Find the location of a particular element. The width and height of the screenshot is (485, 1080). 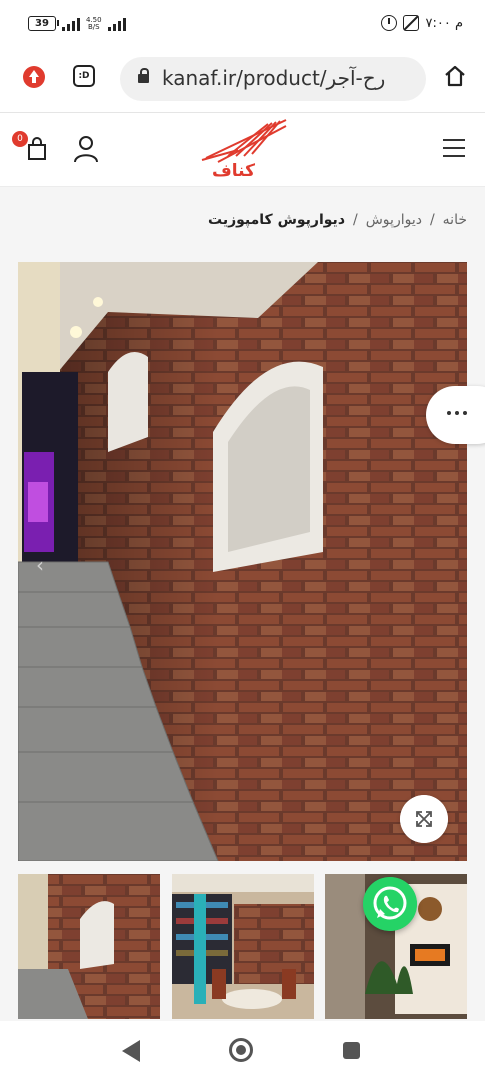

cart-count-badge: 0 is located at coordinates (20, 139).